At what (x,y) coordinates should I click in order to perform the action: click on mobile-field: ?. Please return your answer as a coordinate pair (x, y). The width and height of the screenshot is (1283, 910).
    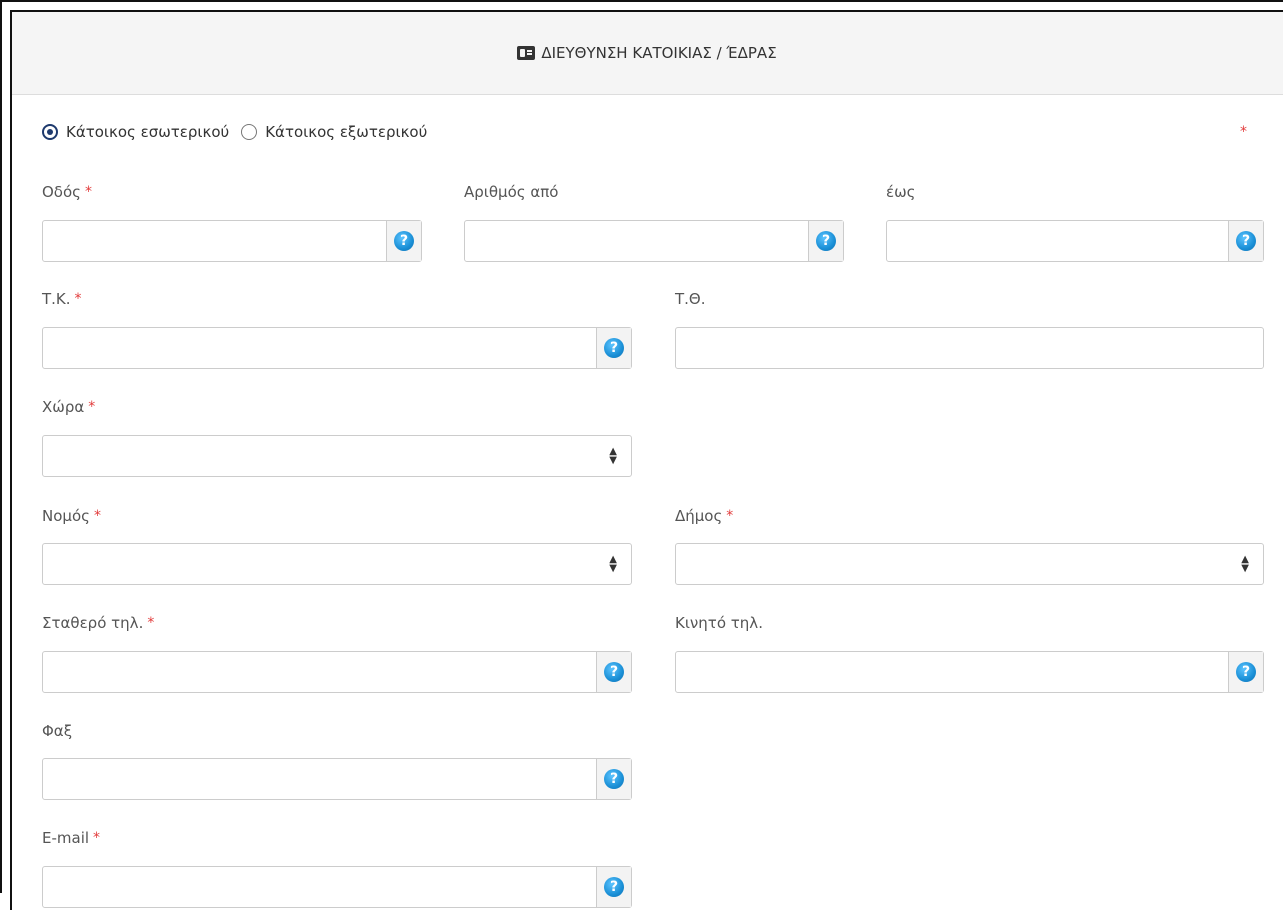
    Looking at the image, I should click on (969, 672).